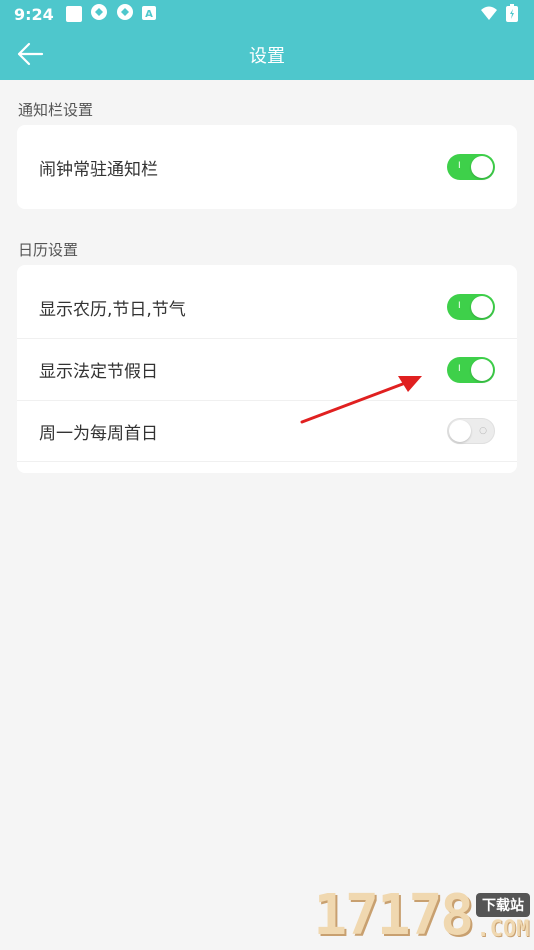 The height and width of the screenshot is (950, 534). I want to click on page-title: 设置, so click(267, 56).